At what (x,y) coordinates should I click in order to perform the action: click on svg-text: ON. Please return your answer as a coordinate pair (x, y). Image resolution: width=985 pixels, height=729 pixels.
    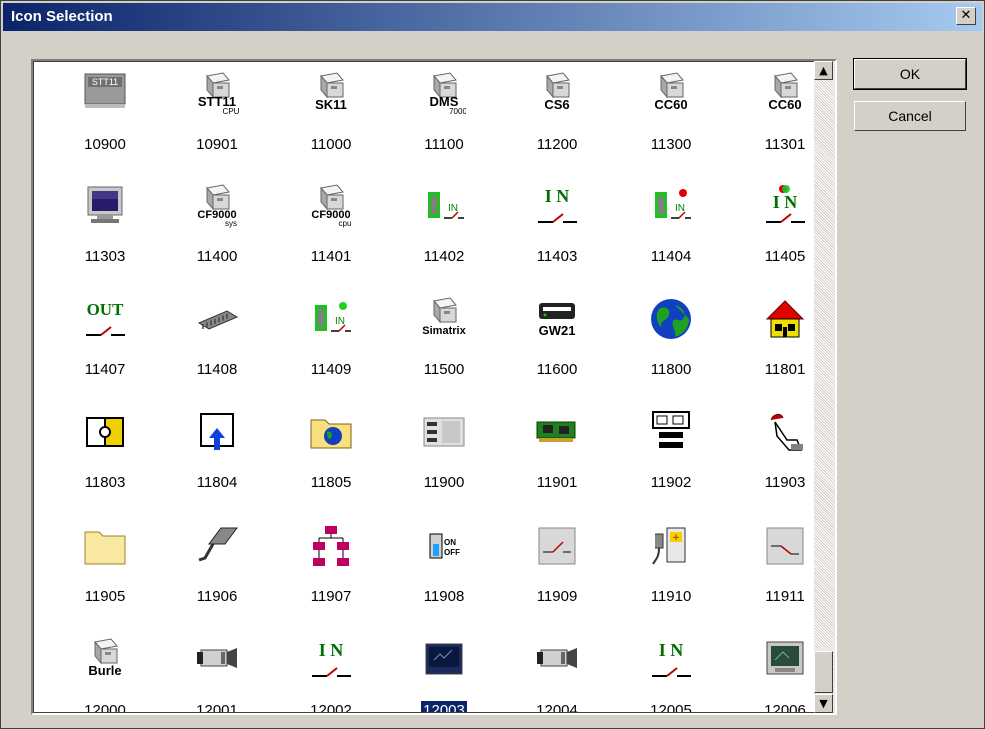
    Looking at the image, I should click on (450, 542).